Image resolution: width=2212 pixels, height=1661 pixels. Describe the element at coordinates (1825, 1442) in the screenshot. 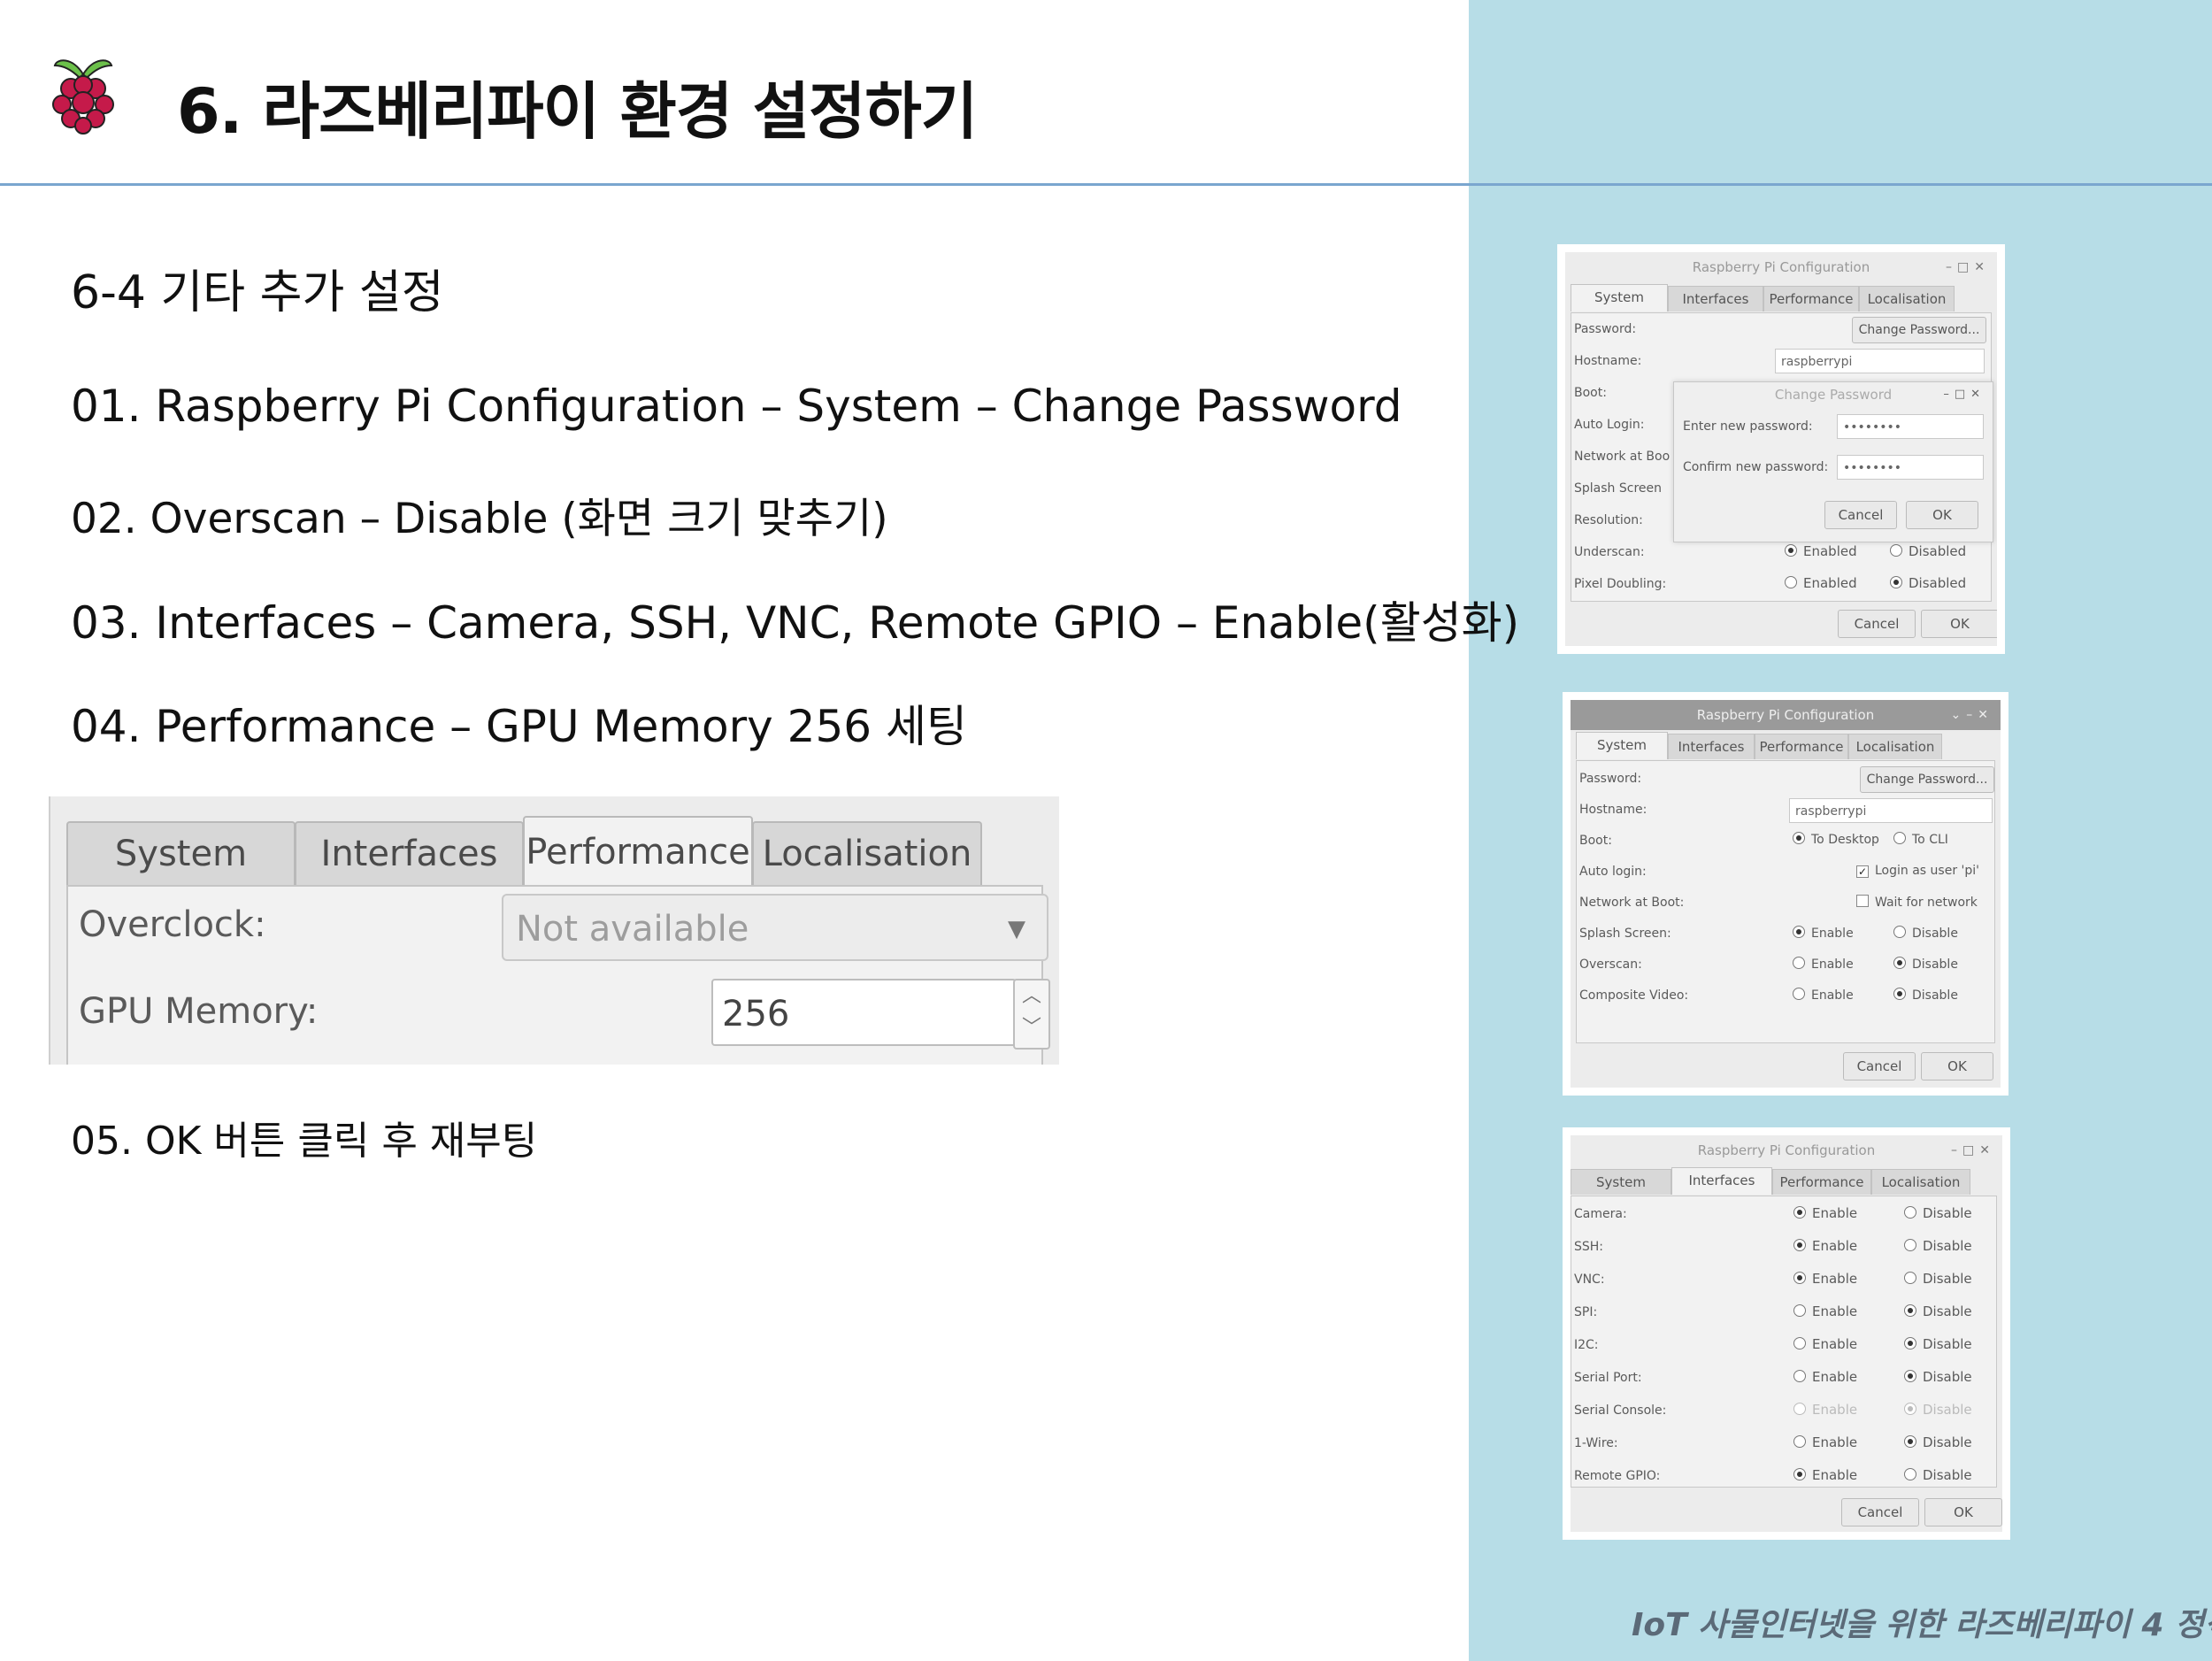

I see `one-wire-enable-radio: Enable` at that location.